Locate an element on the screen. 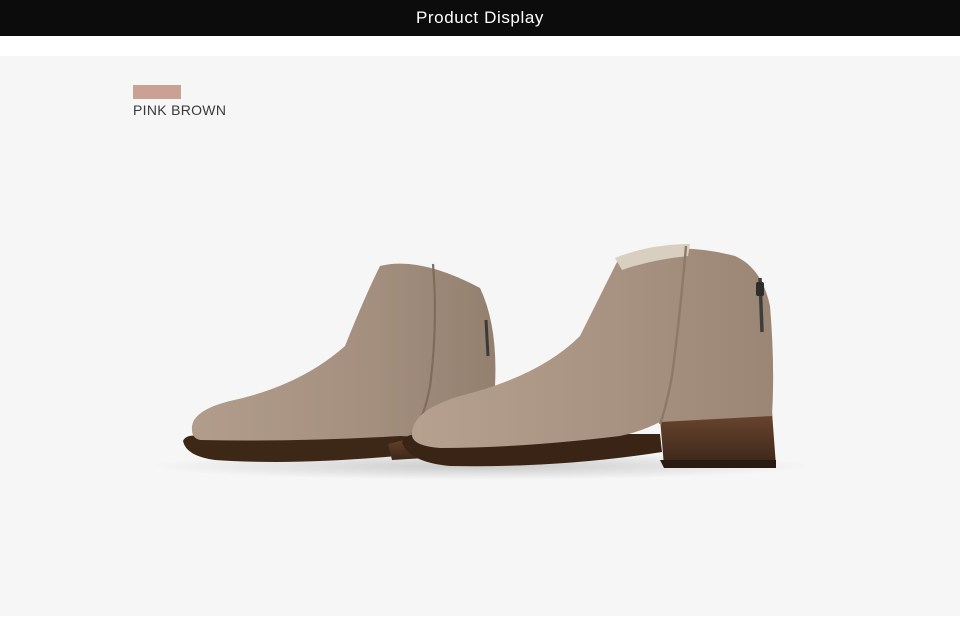 This screenshot has height=635, width=960. color-option: PINK BROWN is located at coordinates (179, 101).